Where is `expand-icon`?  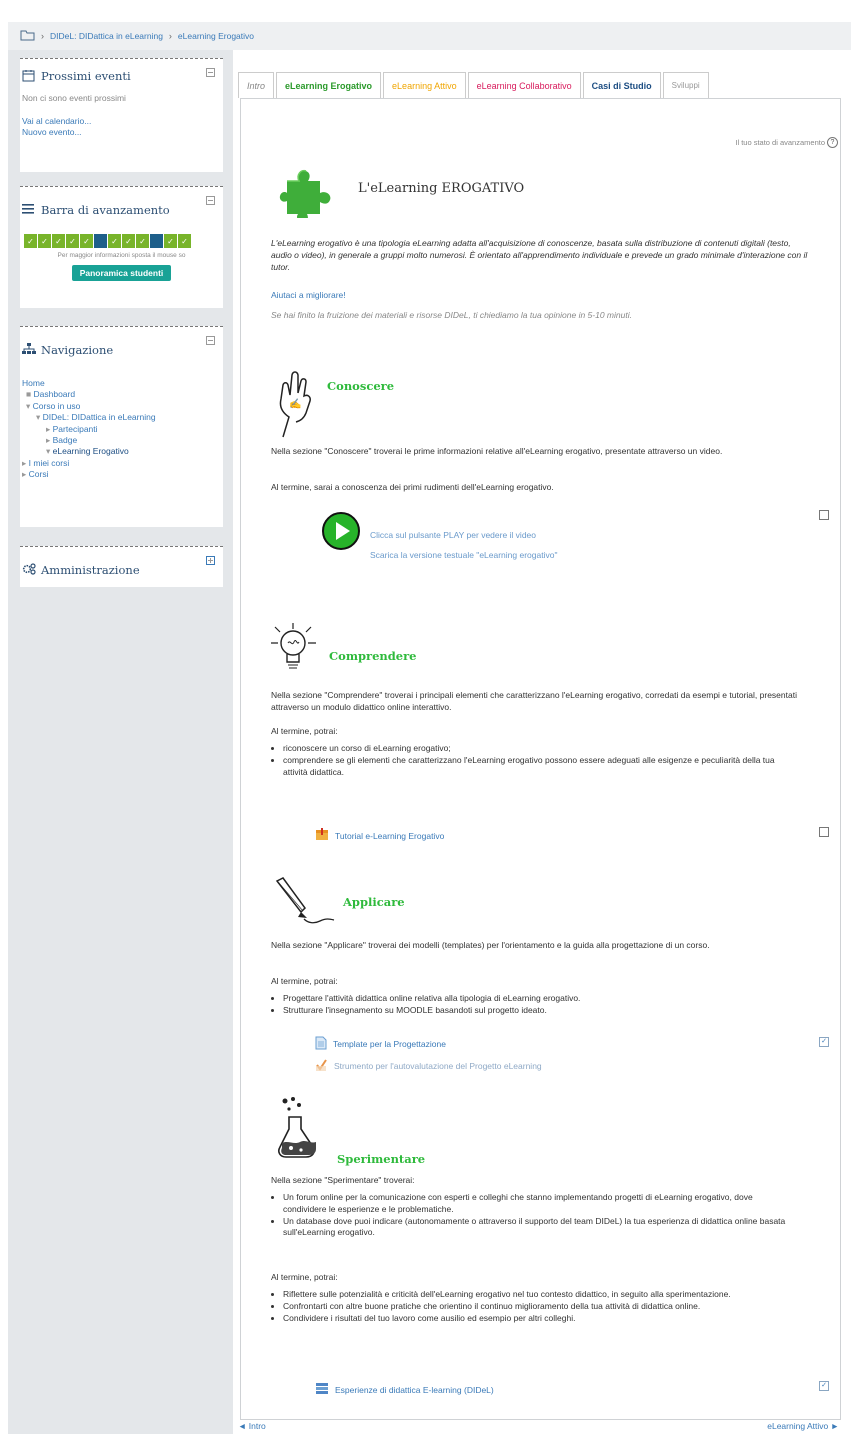 expand-icon is located at coordinates (210, 560).